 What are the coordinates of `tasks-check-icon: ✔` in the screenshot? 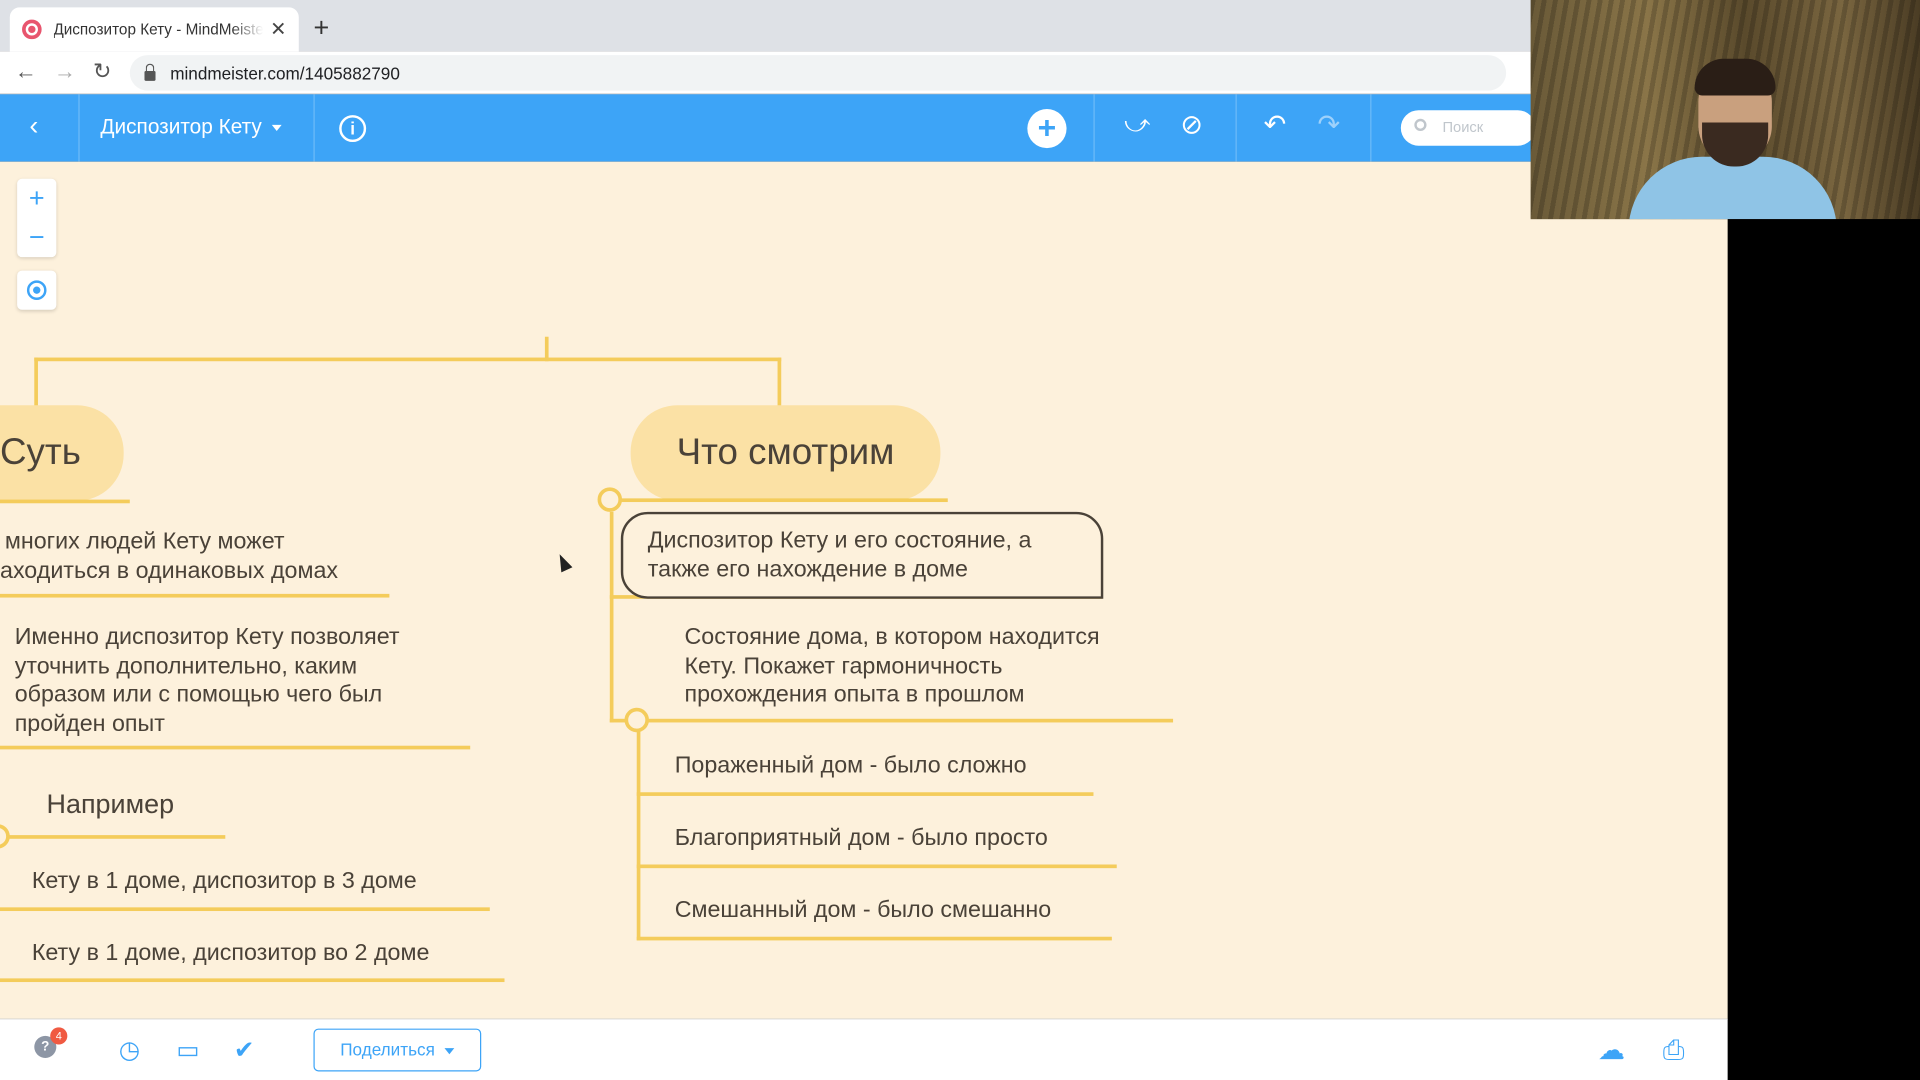 It's located at (244, 1050).